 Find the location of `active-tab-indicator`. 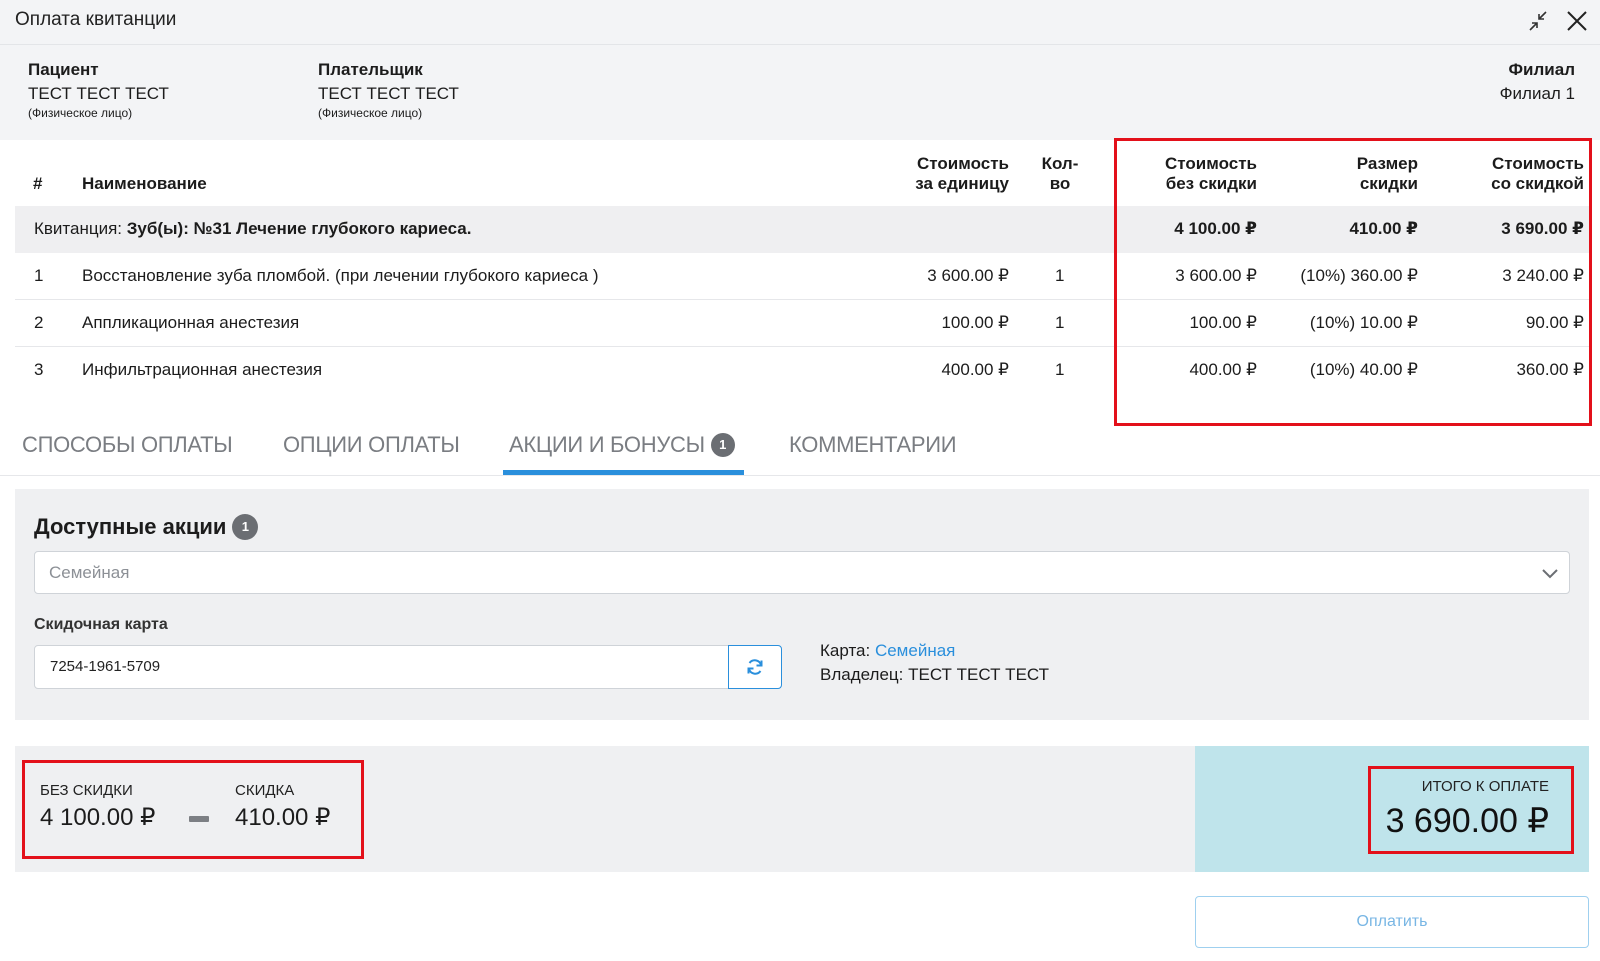

active-tab-indicator is located at coordinates (623, 472).